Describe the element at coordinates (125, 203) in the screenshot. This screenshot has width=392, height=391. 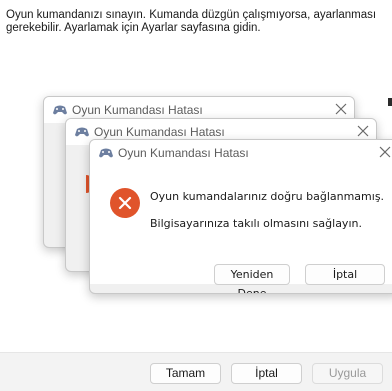
I see `error-icon` at that location.